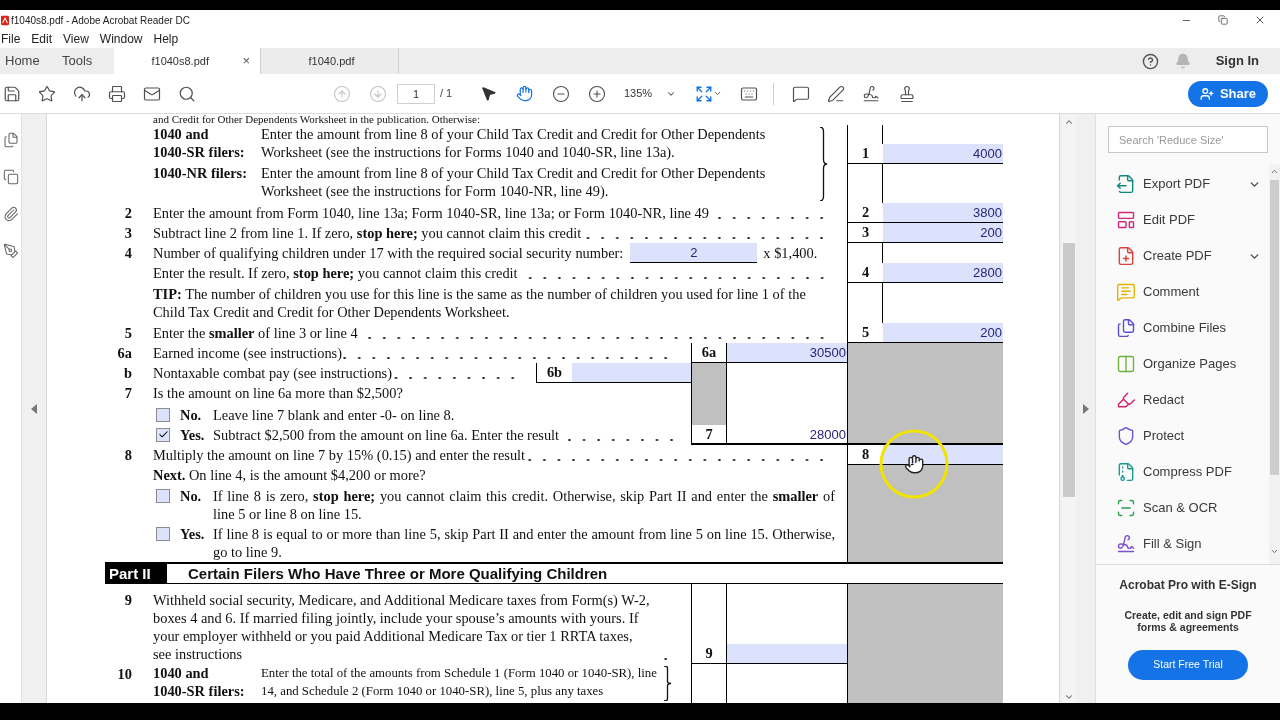 The image size is (1280, 720). I want to click on input-field: 3800, so click(943, 213).